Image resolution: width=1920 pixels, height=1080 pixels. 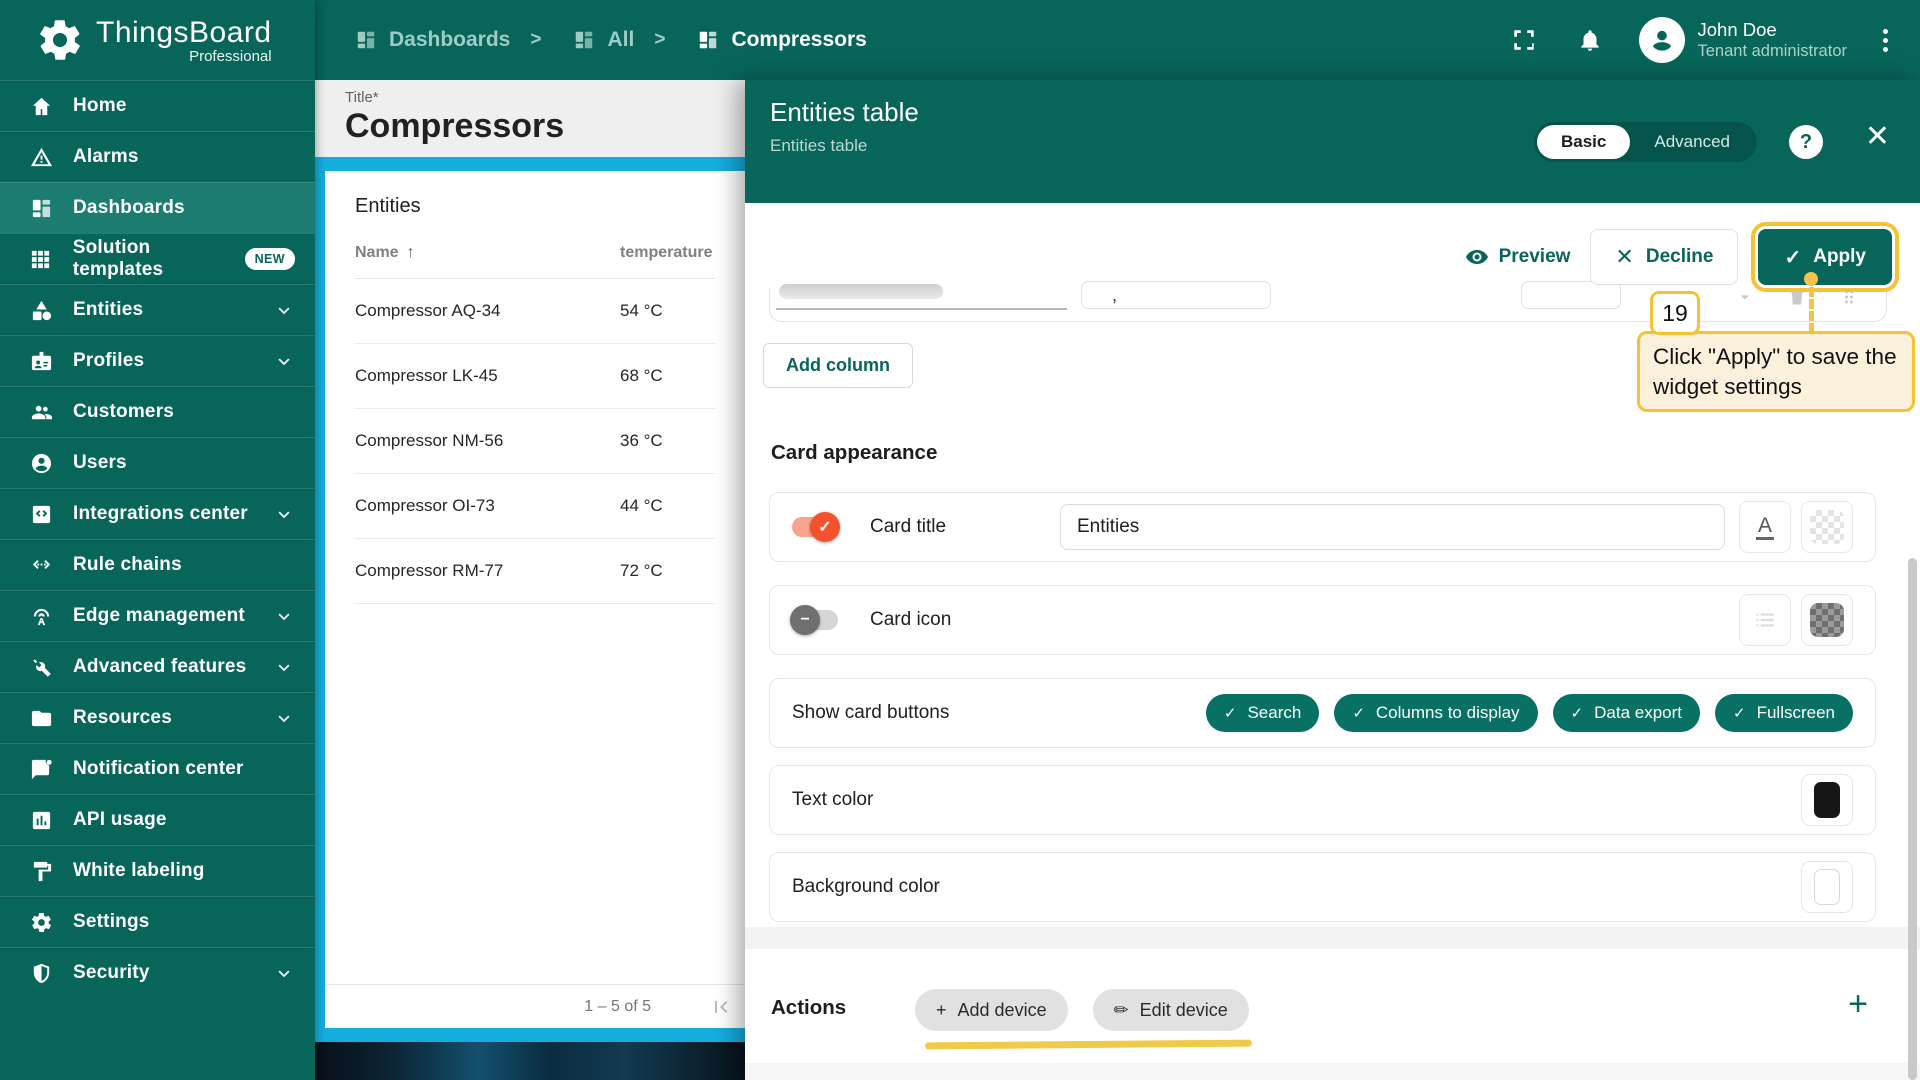 What do you see at coordinates (1262, 713) in the screenshot?
I see `card-button-chip: ✓ Search` at bounding box center [1262, 713].